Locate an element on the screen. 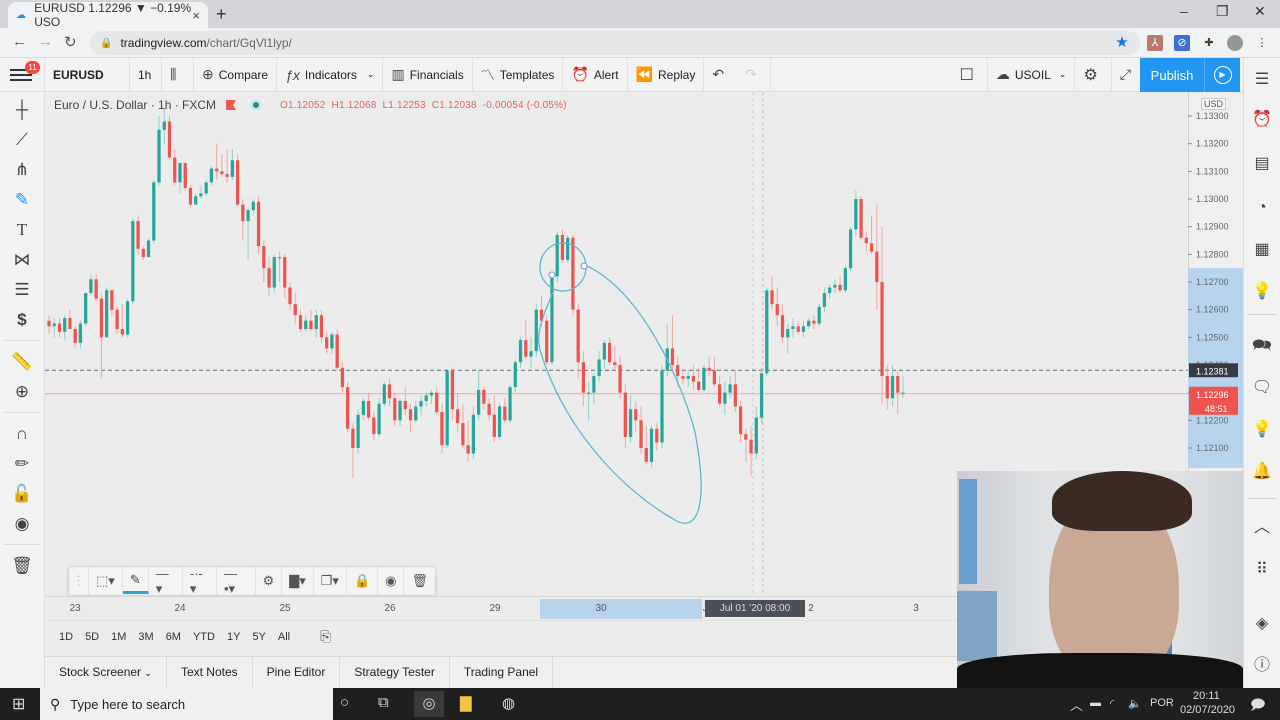  flag-icon is located at coordinates (231, 105).